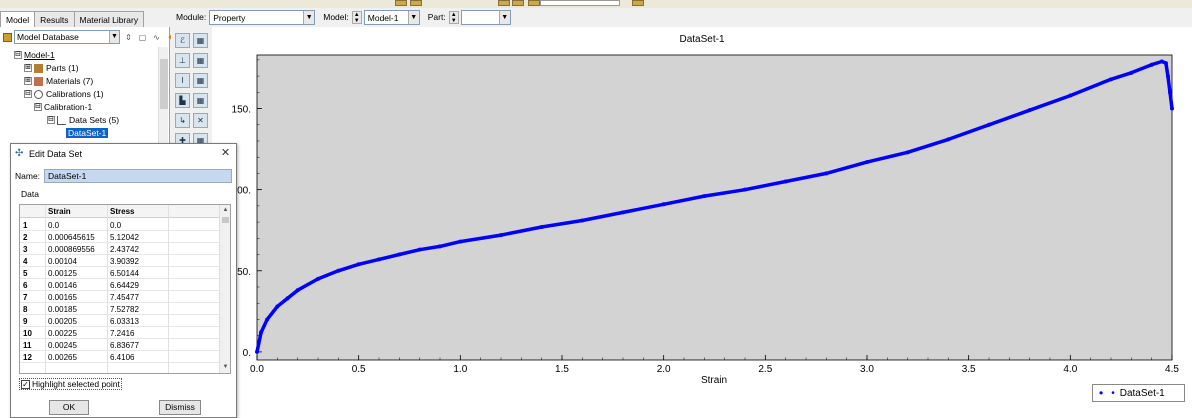 This screenshot has height=418, width=1192. I want to click on table-row: 6 0.00146 6.64429, so click(120, 285).